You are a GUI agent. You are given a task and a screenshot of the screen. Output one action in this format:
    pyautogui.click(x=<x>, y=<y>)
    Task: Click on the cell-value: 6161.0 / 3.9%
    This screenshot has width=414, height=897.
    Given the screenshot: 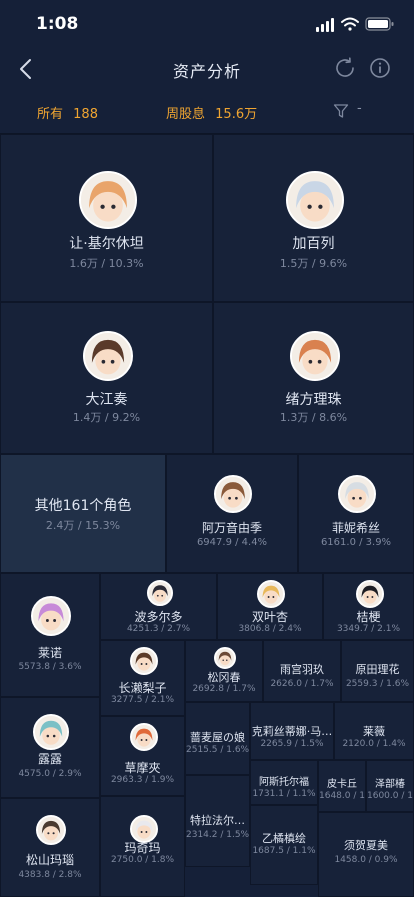 What is the action you would take?
    pyautogui.click(x=356, y=542)
    